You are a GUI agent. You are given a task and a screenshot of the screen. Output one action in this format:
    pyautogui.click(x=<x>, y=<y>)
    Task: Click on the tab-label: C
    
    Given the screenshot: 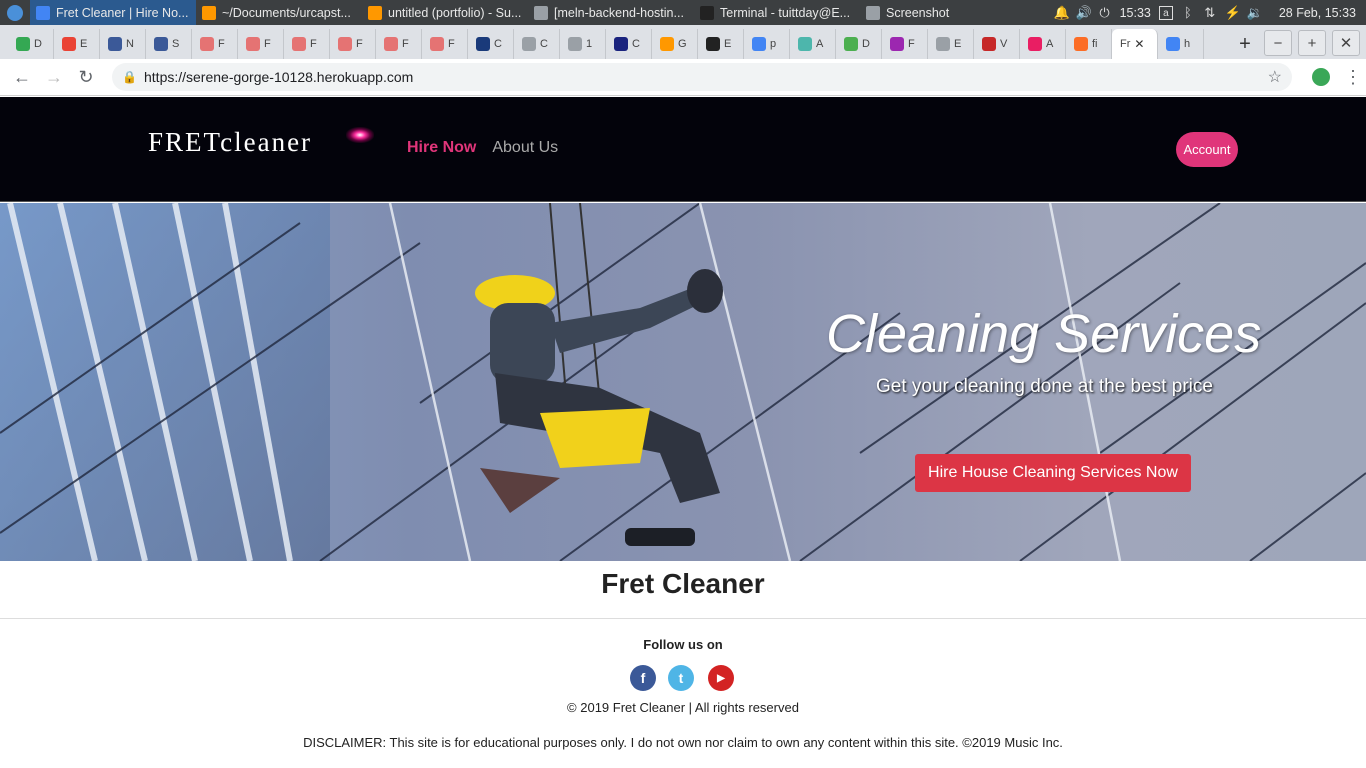 What is the action you would take?
    pyautogui.click(x=544, y=44)
    